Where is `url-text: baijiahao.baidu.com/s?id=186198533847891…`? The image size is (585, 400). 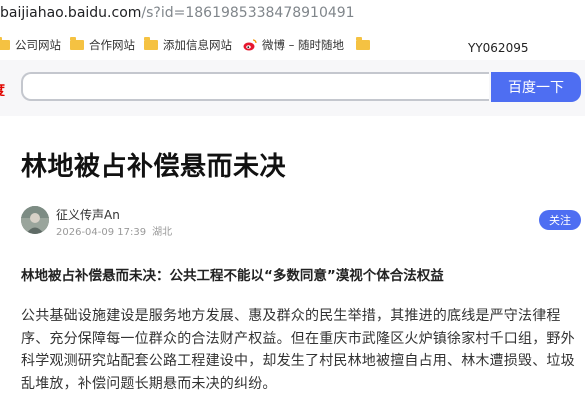 url-text: baijiahao.baidu.com/s?id=186198533847891… is located at coordinates (177, 13).